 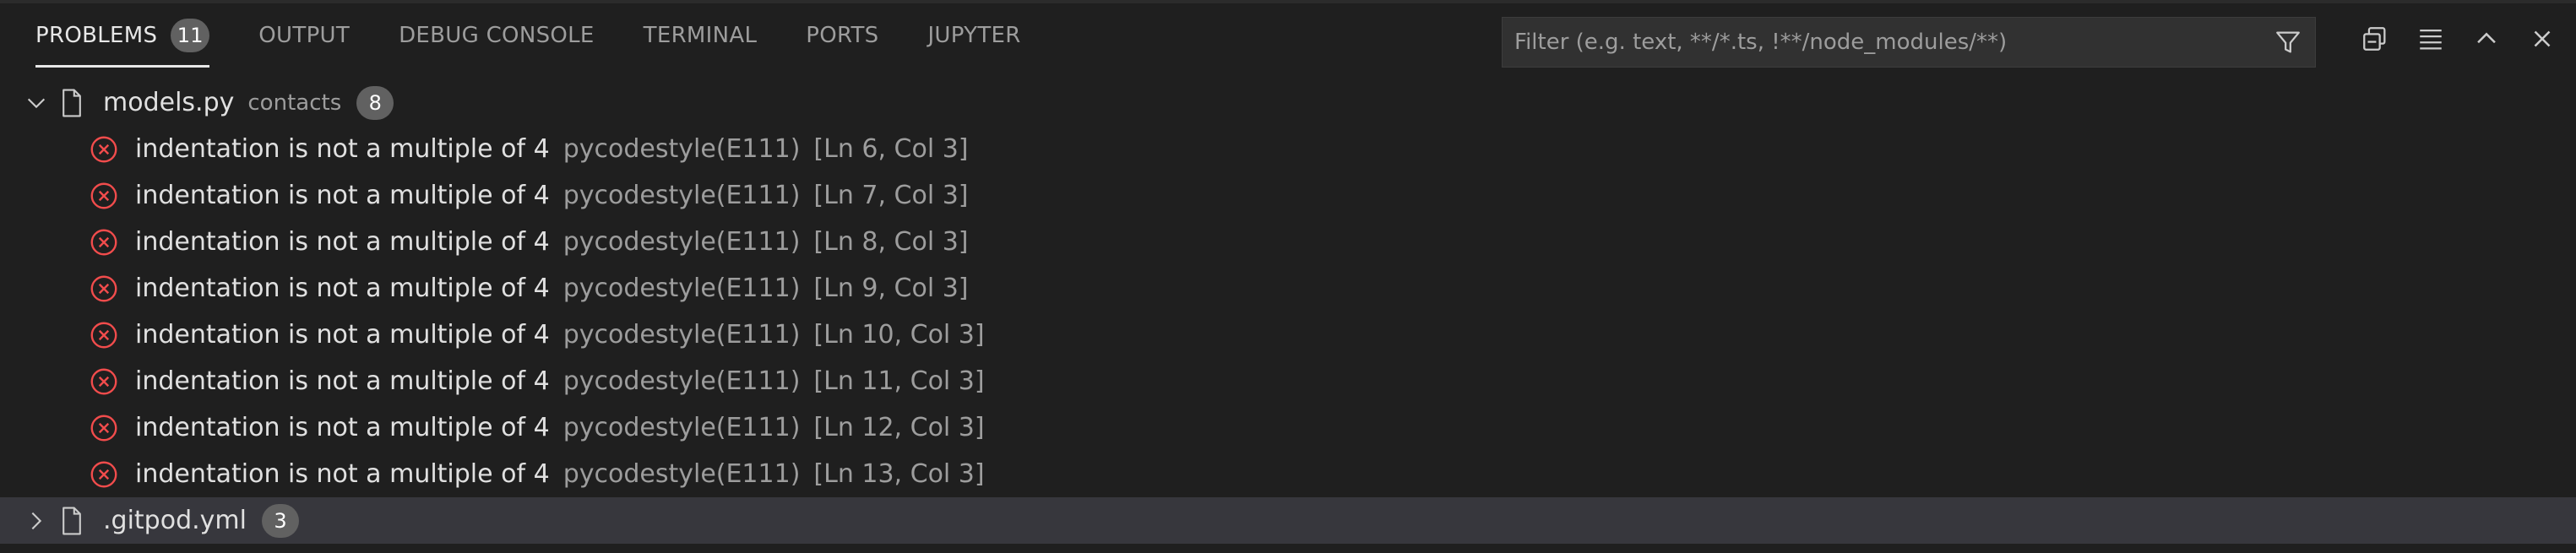 What do you see at coordinates (899, 474) in the screenshot?
I see `problem-location: [Ln 13, Col 3]` at bounding box center [899, 474].